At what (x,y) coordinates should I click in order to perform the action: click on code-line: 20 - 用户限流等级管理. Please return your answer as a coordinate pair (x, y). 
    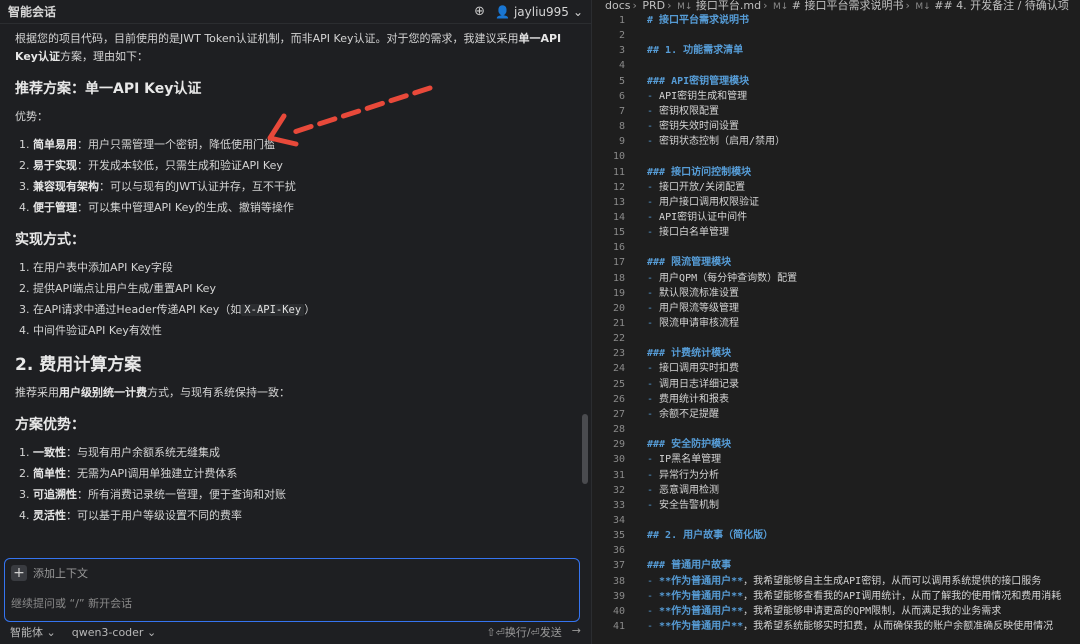
    Looking at the image, I should click on (836, 308).